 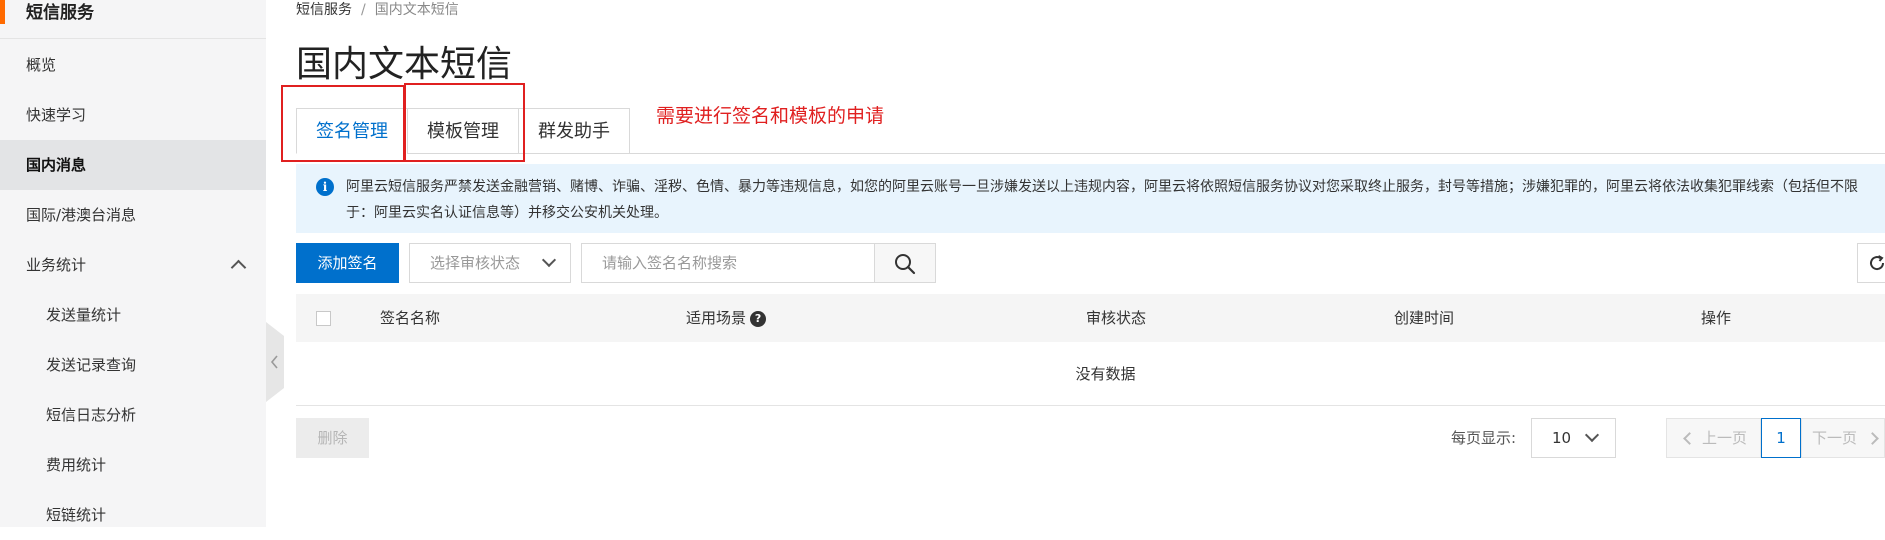 What do you see at coordinates (1424, 318) in the screenshot?
I see `column-header-created-time: 创建时间` at bounding box center [1424, 318].